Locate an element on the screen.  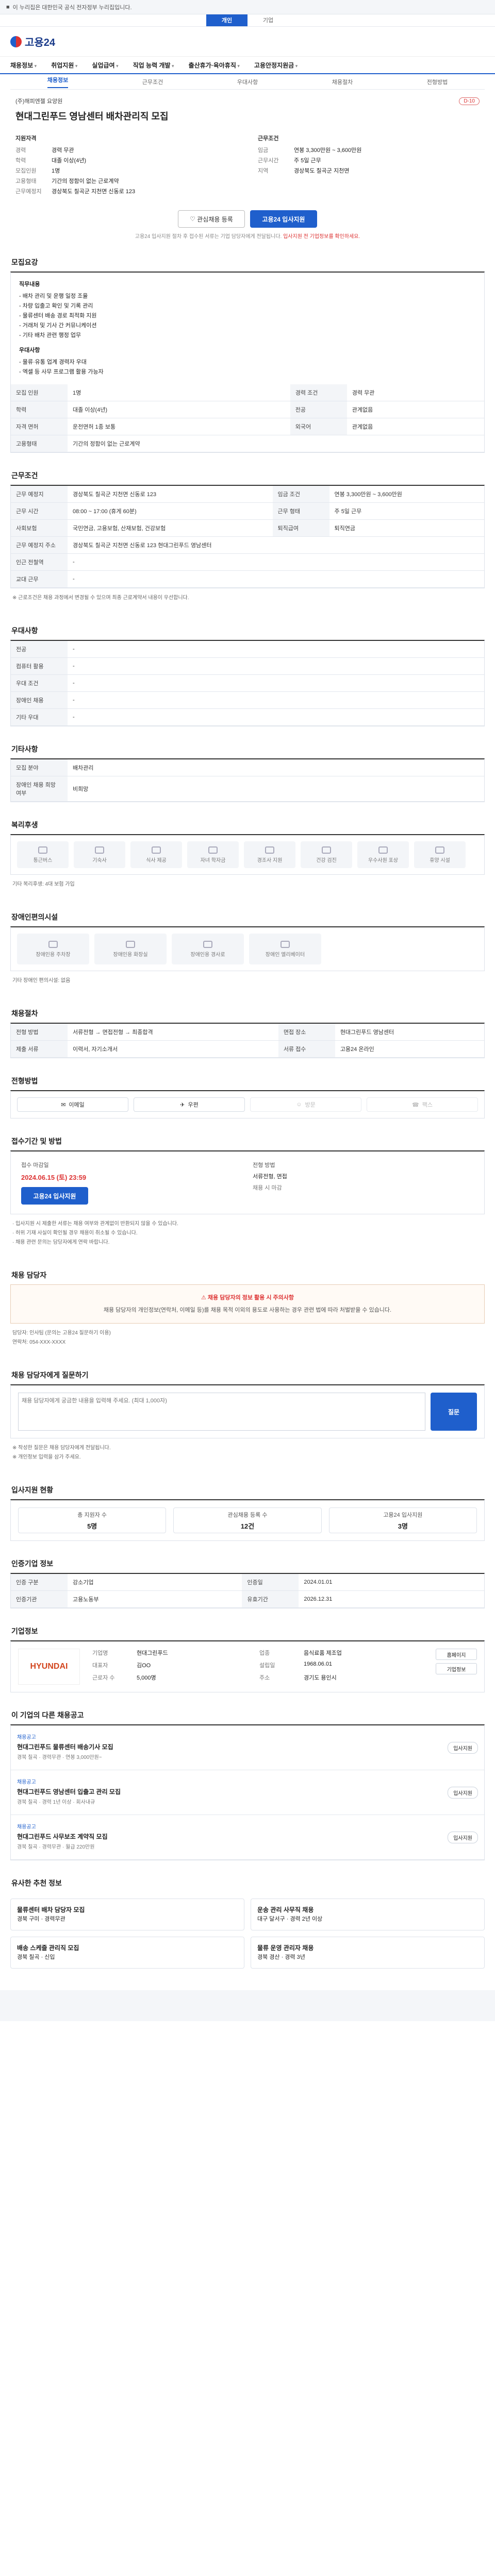
bus-icon is located at coordinates (42, 850).